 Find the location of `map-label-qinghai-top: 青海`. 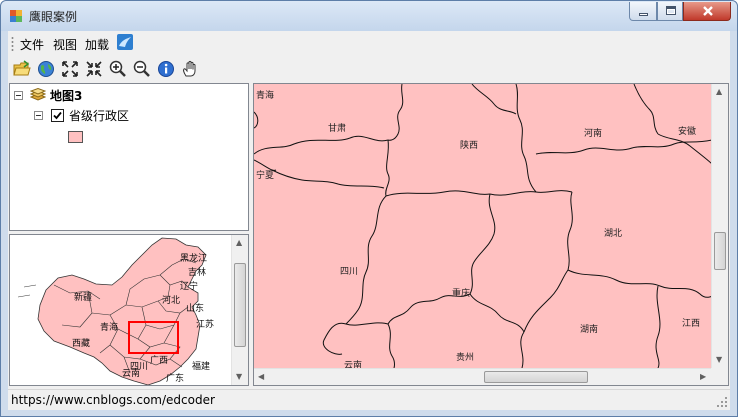

map-label-qinghai-top: 青海 is located at coordinates (265, 96).